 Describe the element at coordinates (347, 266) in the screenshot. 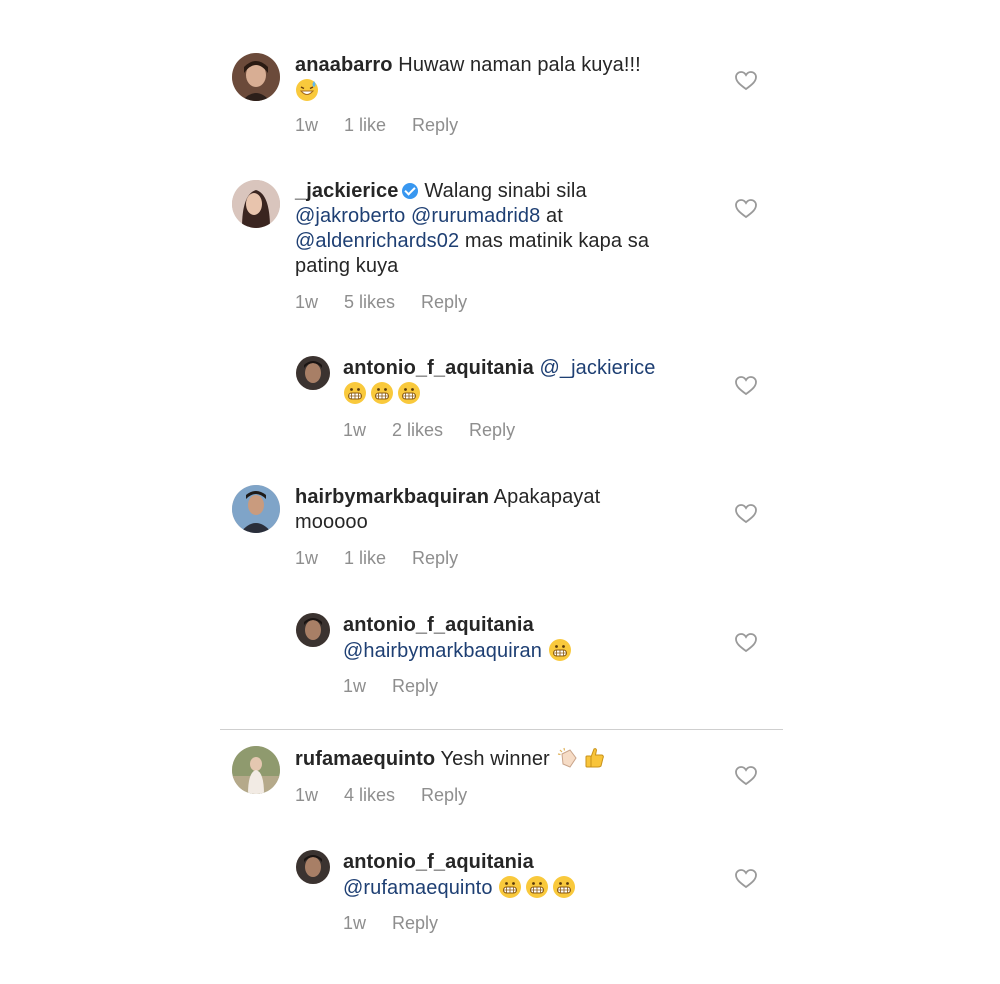

I see `comment-body: pating kuya` at that location.